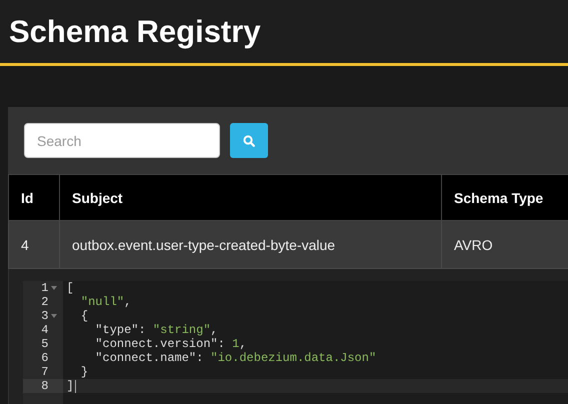 The width and height of the screenshot is (568, 404). I want to click on code-line: }, so click(85, 372).